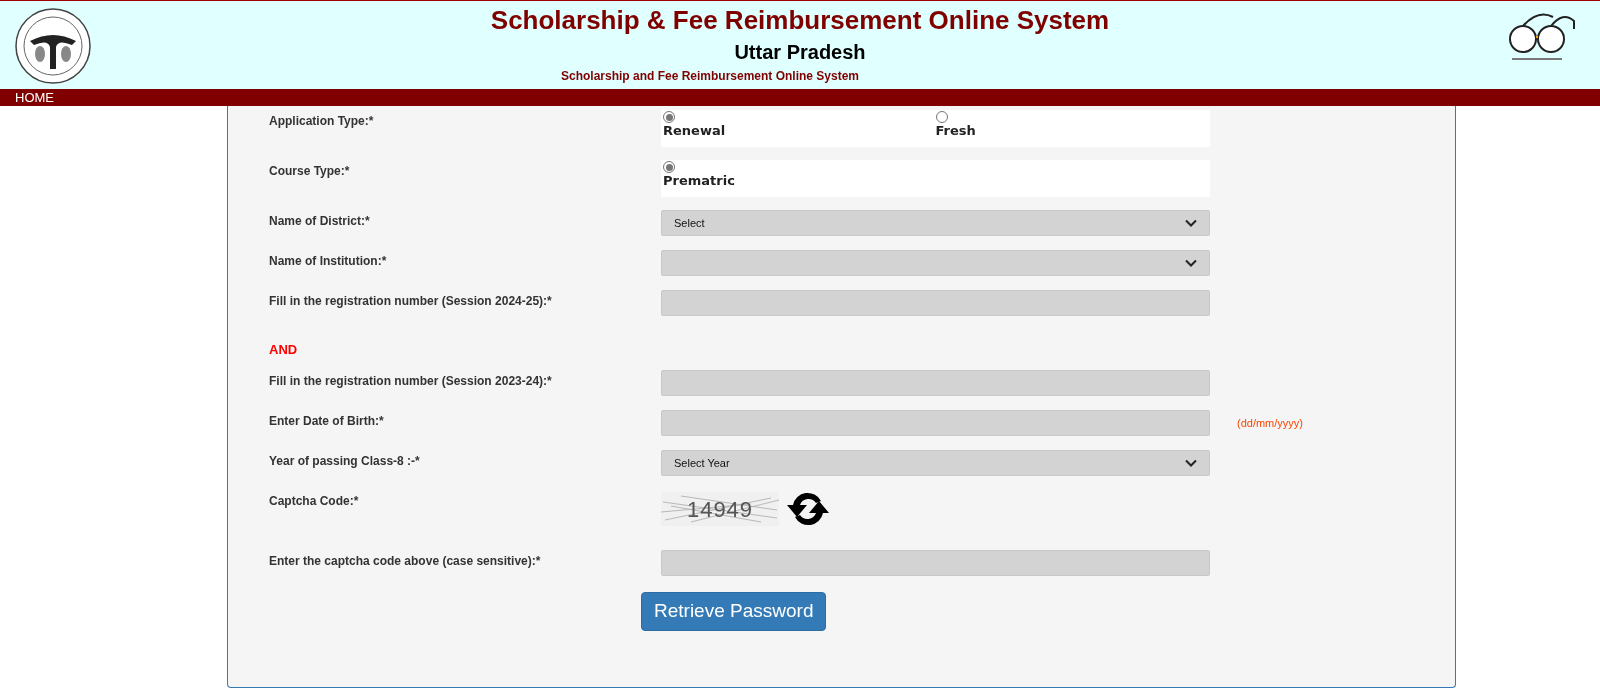 Image resolution: width=1600 pixels, height=688 pixels. I want to click on field-label: Application Type:*, so click(322, 121).